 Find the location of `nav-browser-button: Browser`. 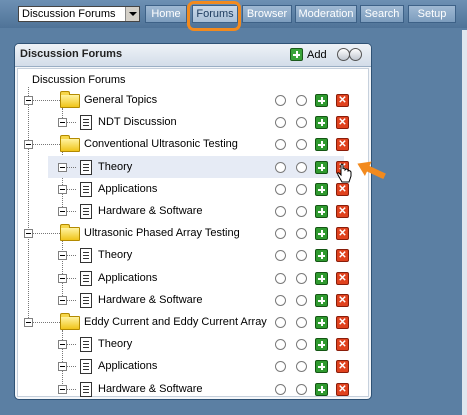

nav-browser-button: Browser is located at coordinates (267, 14).